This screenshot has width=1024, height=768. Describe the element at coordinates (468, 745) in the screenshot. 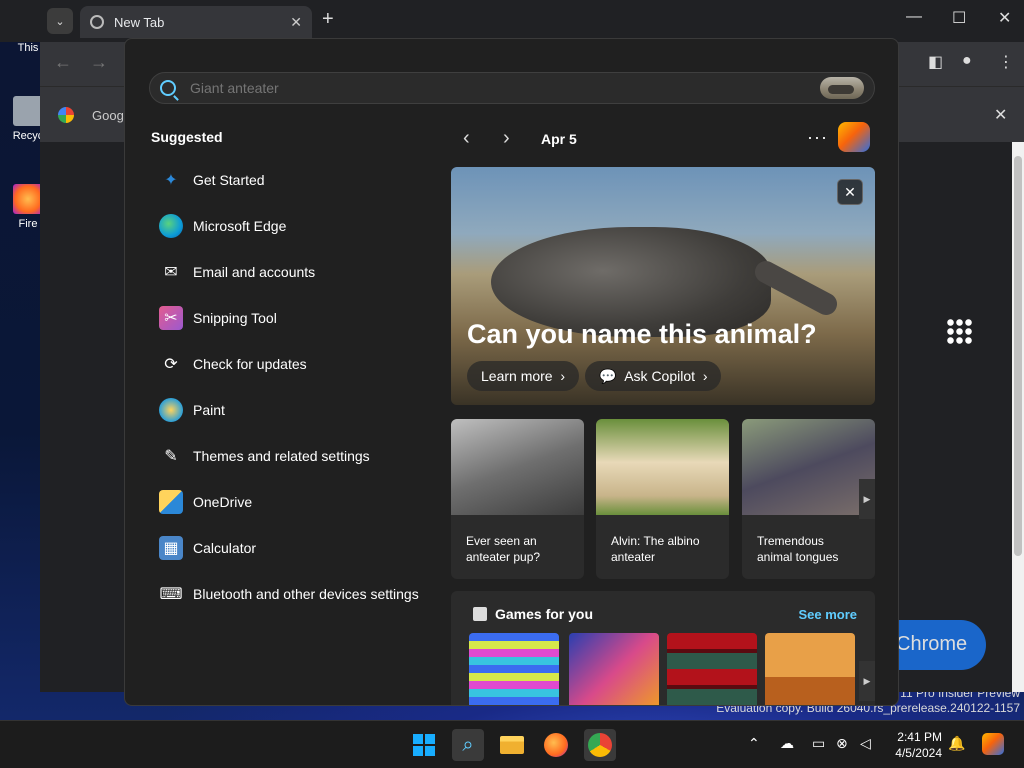

I see `search-taskbar-icon: ⌕` at that location.